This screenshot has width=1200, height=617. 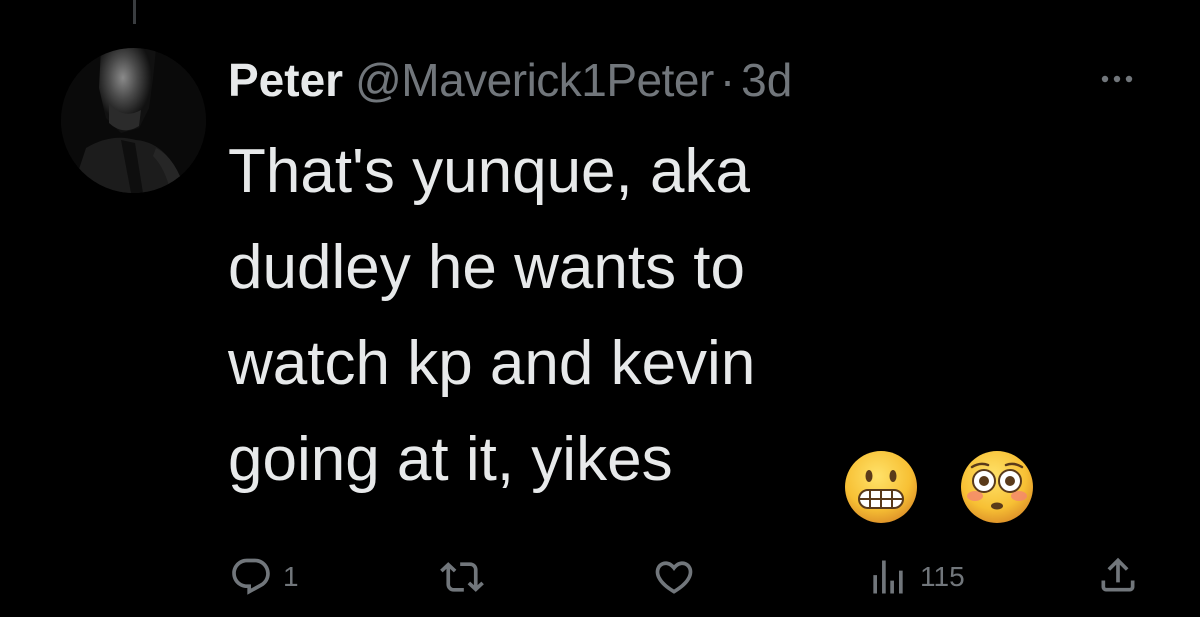 I want to click on tweet-header: Peter @Maverick1Peter · 3d, so click(x=510, y=80).